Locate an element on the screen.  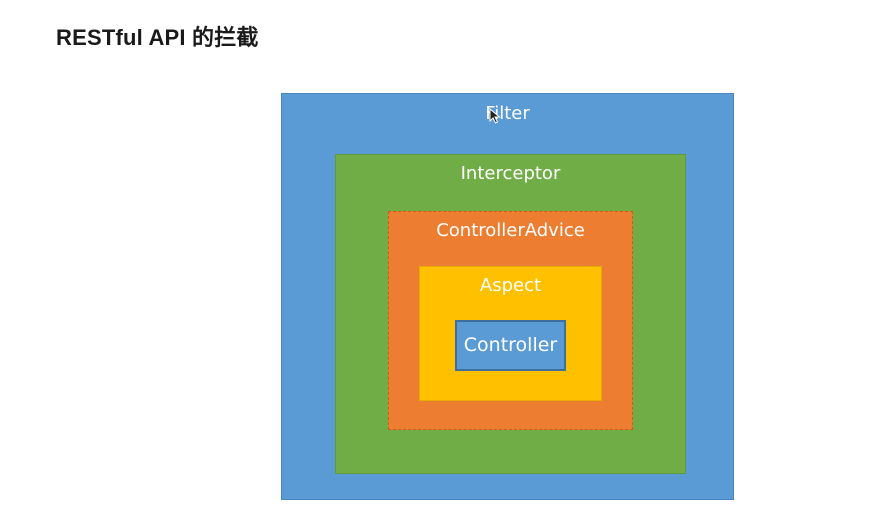
controller-label: Controller is located at coordinates (510, 345).